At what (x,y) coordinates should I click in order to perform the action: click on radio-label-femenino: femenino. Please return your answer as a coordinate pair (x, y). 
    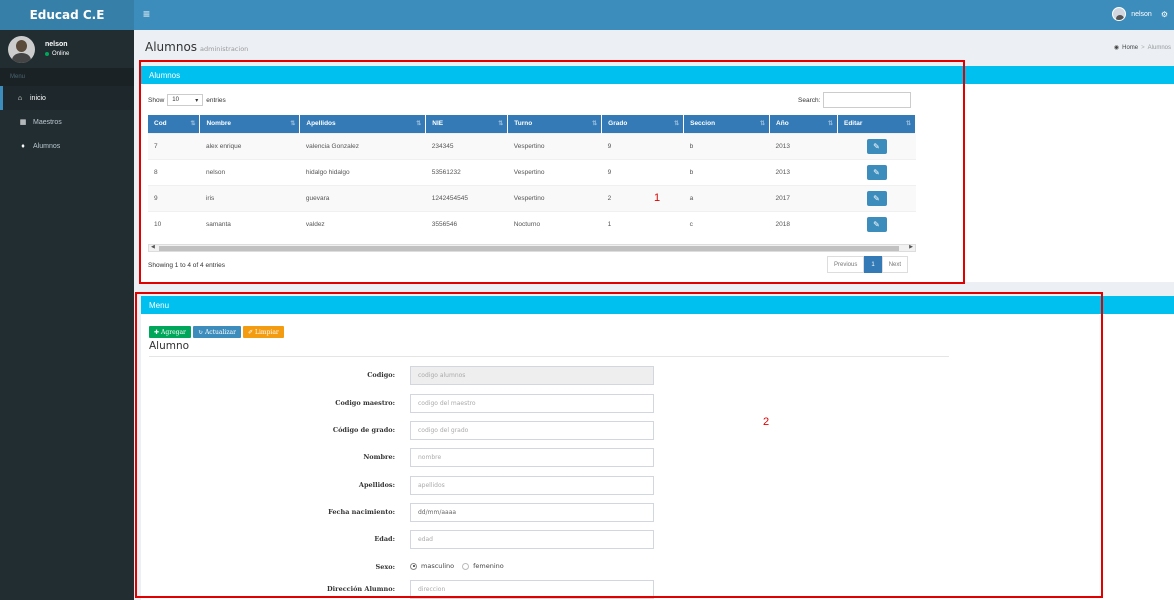
    Looking at the image, I should click on (488, 566).